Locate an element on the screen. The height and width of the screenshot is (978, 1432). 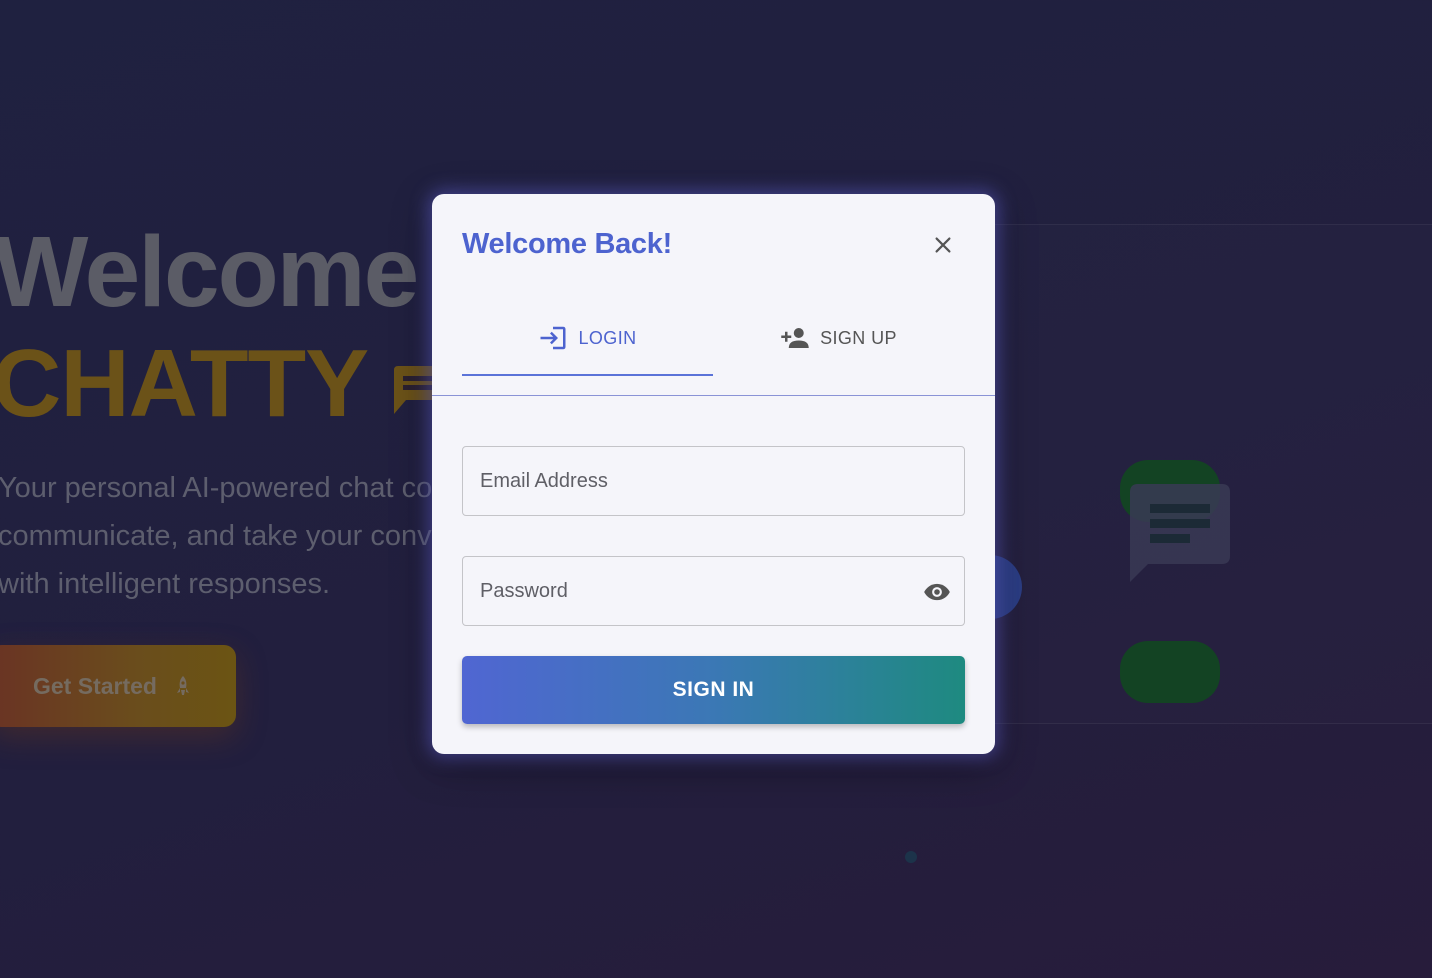
auth-tabs: LOGIN SIGN UP is located at coordinates (713, 341).